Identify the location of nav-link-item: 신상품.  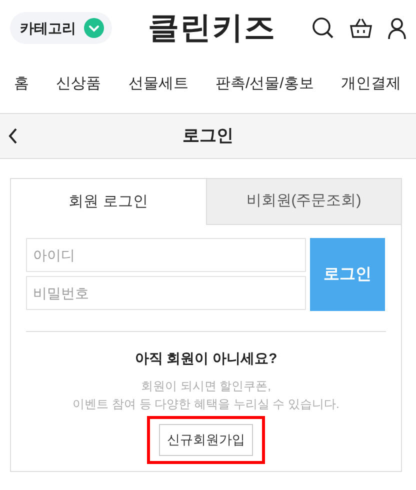
(79, 84).